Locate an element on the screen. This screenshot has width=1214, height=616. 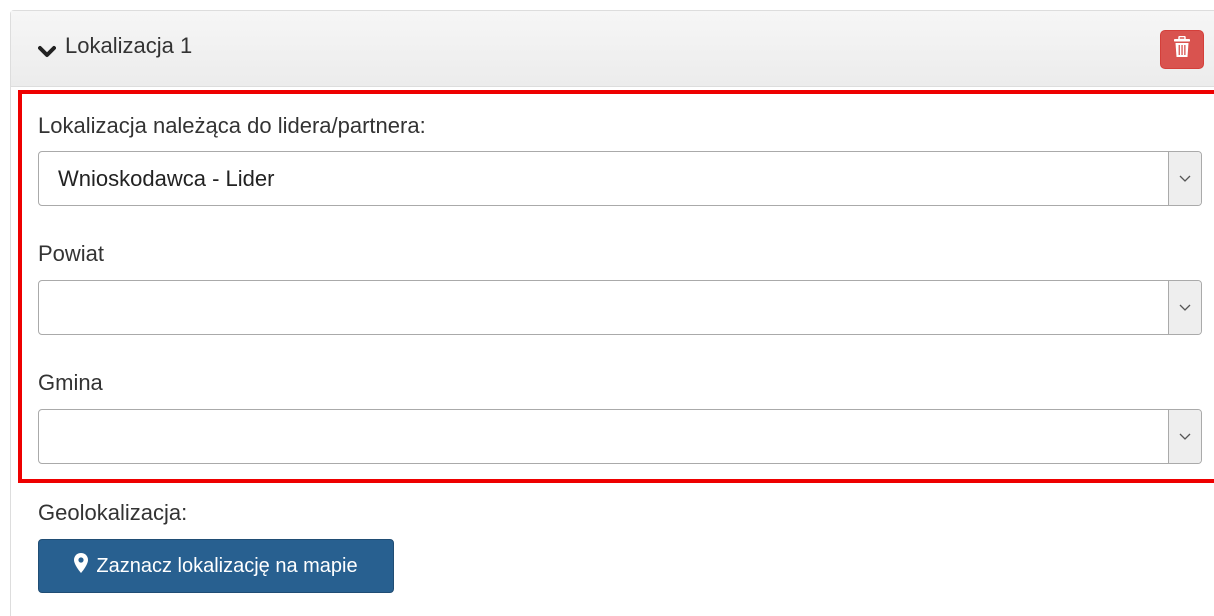
mark-on-map-button: Zaznacz lokalizację na mapie is located at coordinates (216, 566).